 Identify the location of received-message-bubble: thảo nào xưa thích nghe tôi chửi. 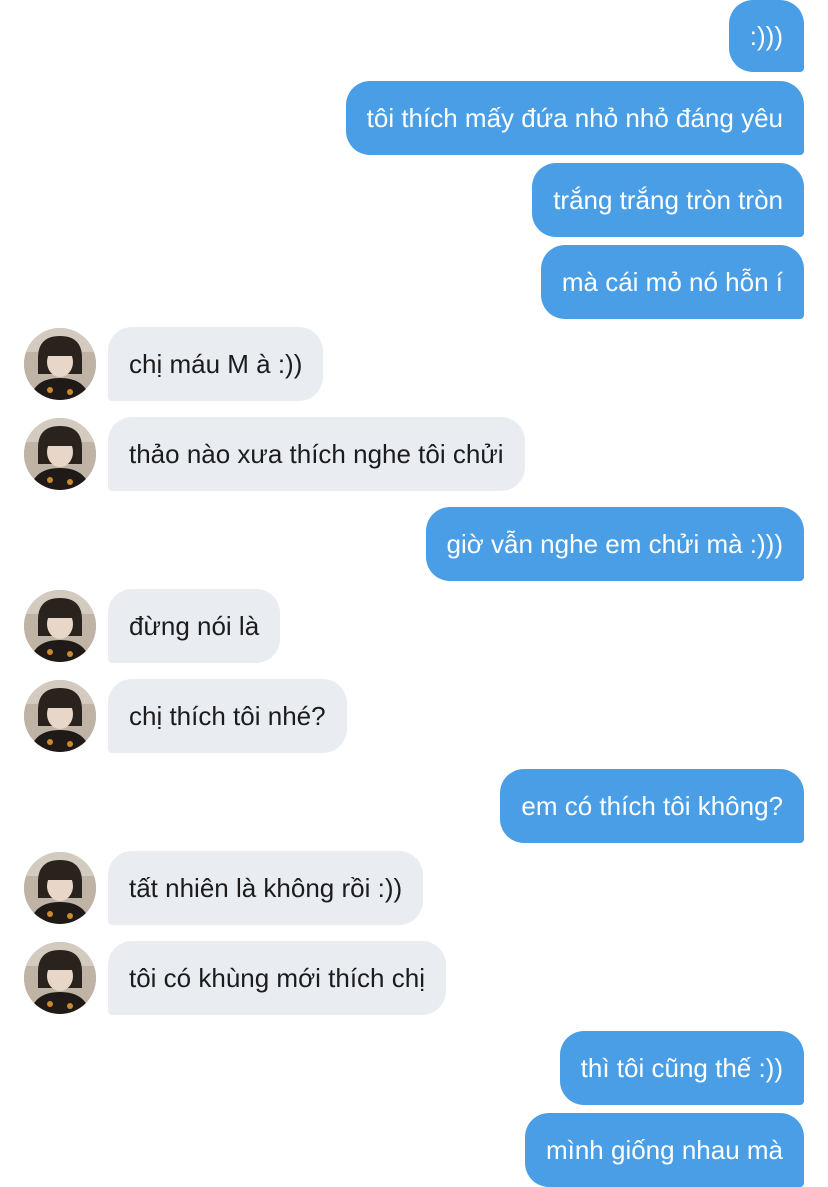
(316, 454).